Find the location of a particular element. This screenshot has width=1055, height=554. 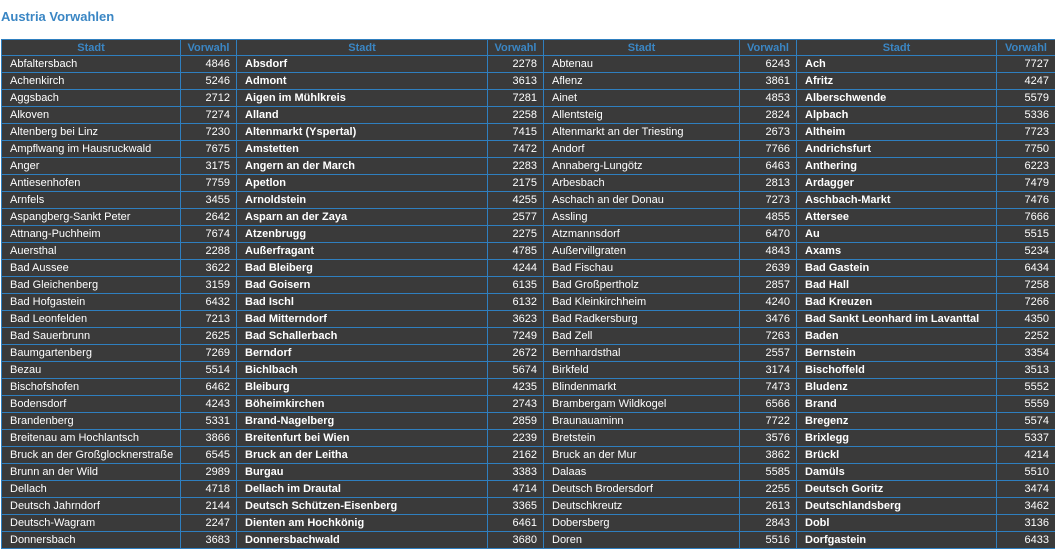

area-code-cell: 7479 is located at coordinates (1025, 183).